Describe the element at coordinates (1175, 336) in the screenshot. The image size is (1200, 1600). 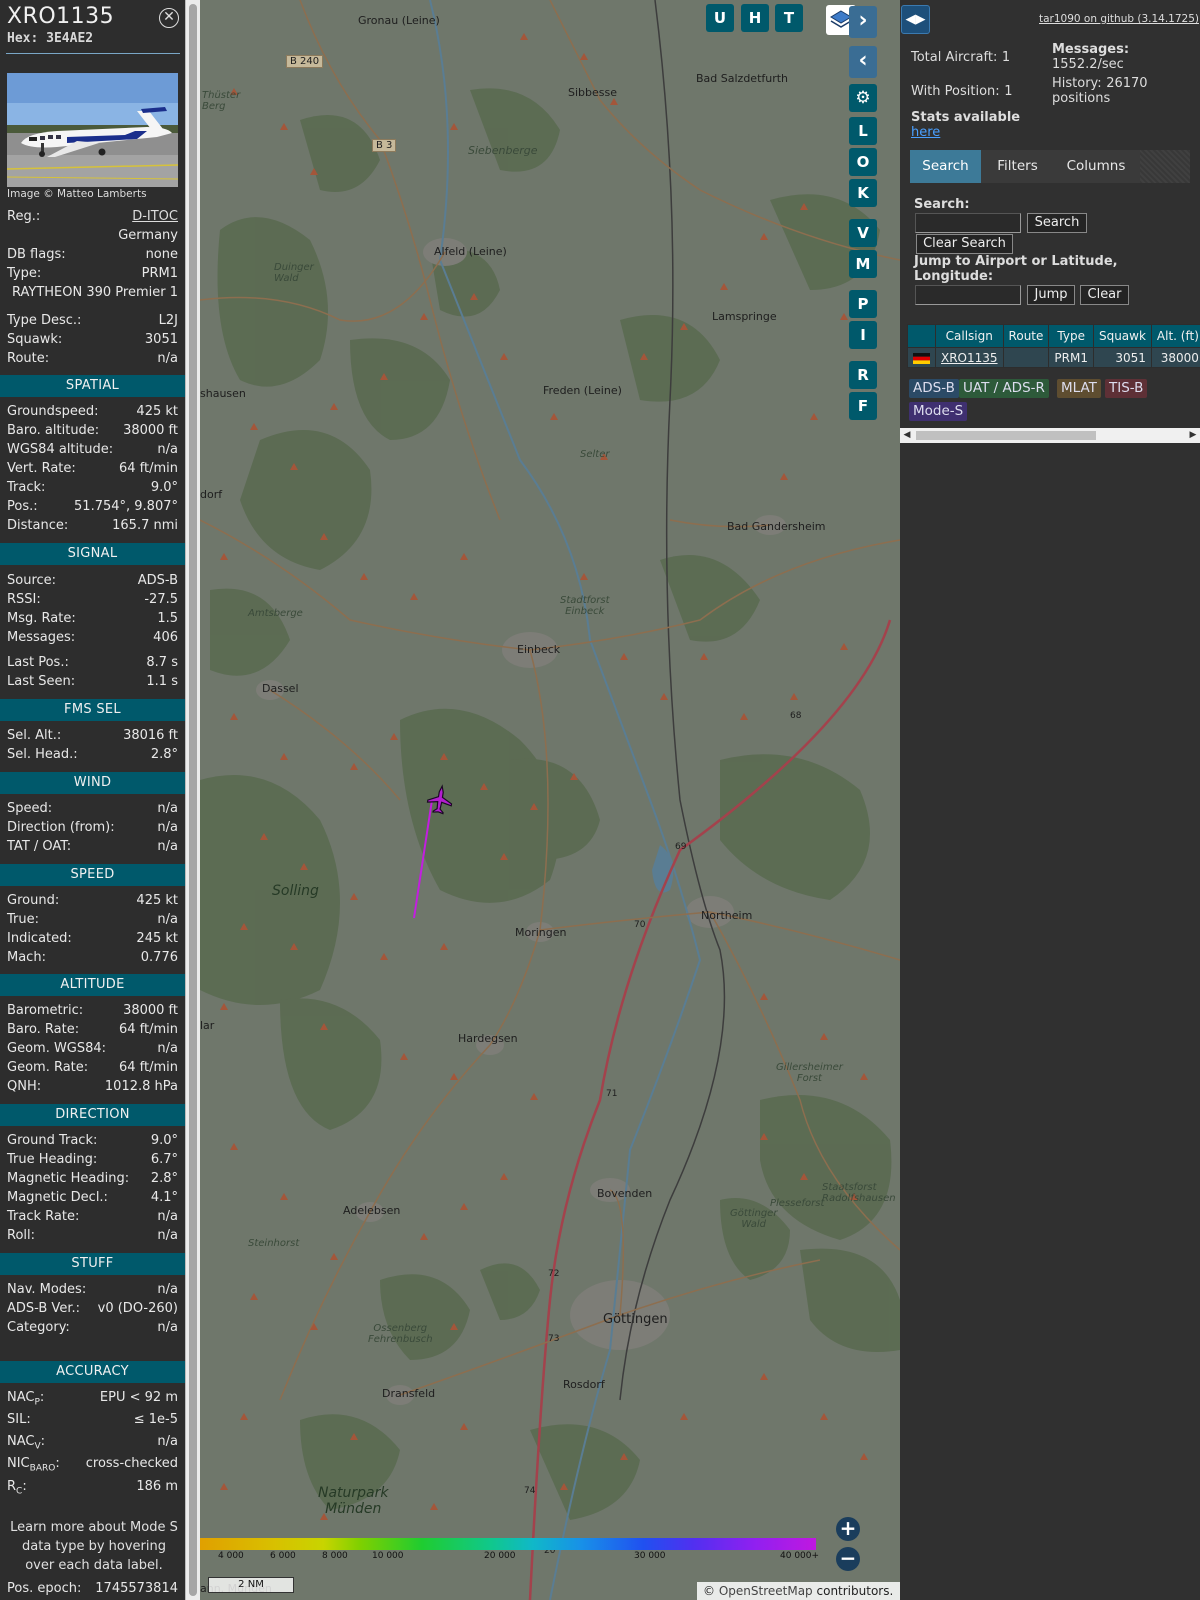
I see `column-header-altitude: Alt. (ft)` at that location.